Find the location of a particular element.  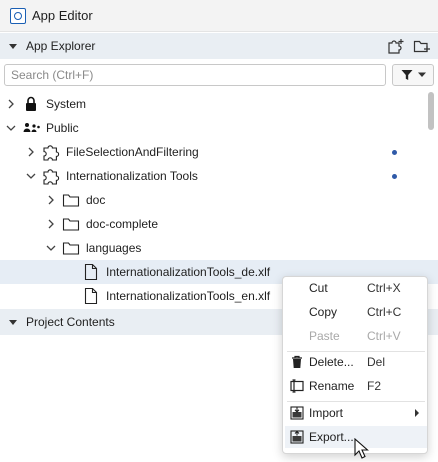

tree-item-label: doc-complete is located at coordinates (122, 224).